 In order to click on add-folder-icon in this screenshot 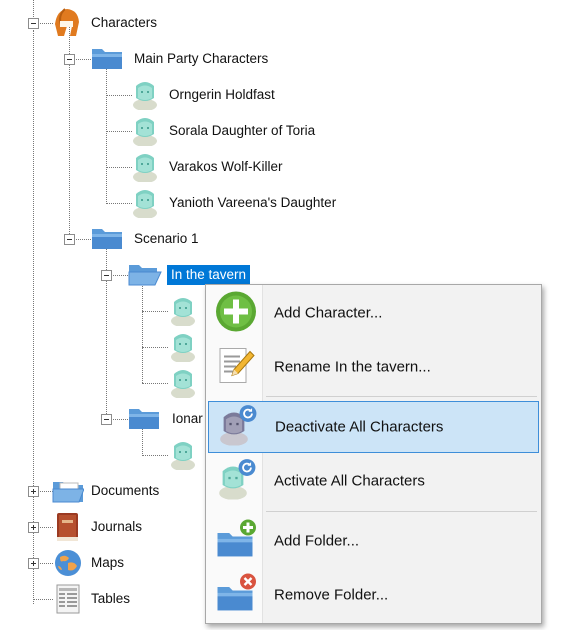, I will do `click(236, 541)`.